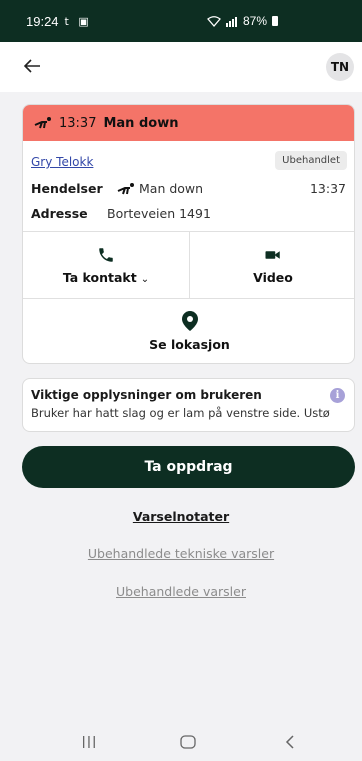 The image size is (362, 761). Describe the element at coordinates (181, 67) in the screenshot. I see `app-bar: TN` at that location.